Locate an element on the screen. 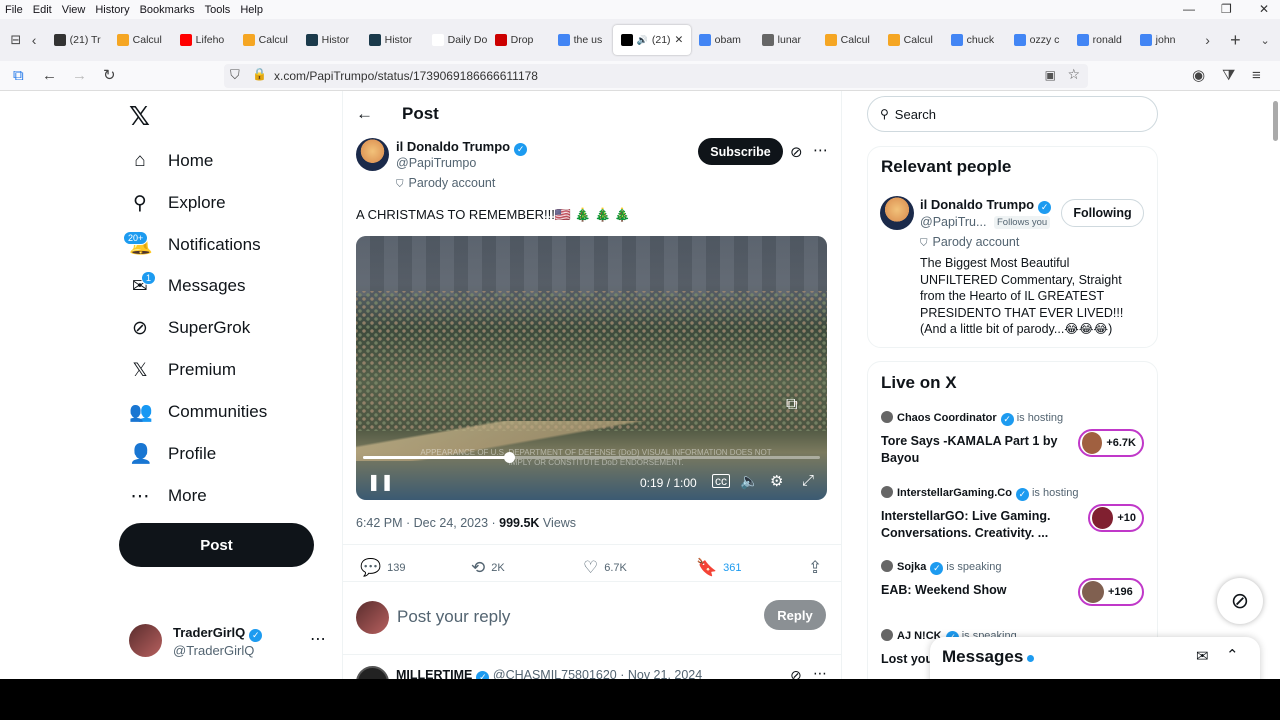 Image resolution: width=1280 pixels, height=720 pixels. browser-tab: ronald is located at coordinates (1100, 40).